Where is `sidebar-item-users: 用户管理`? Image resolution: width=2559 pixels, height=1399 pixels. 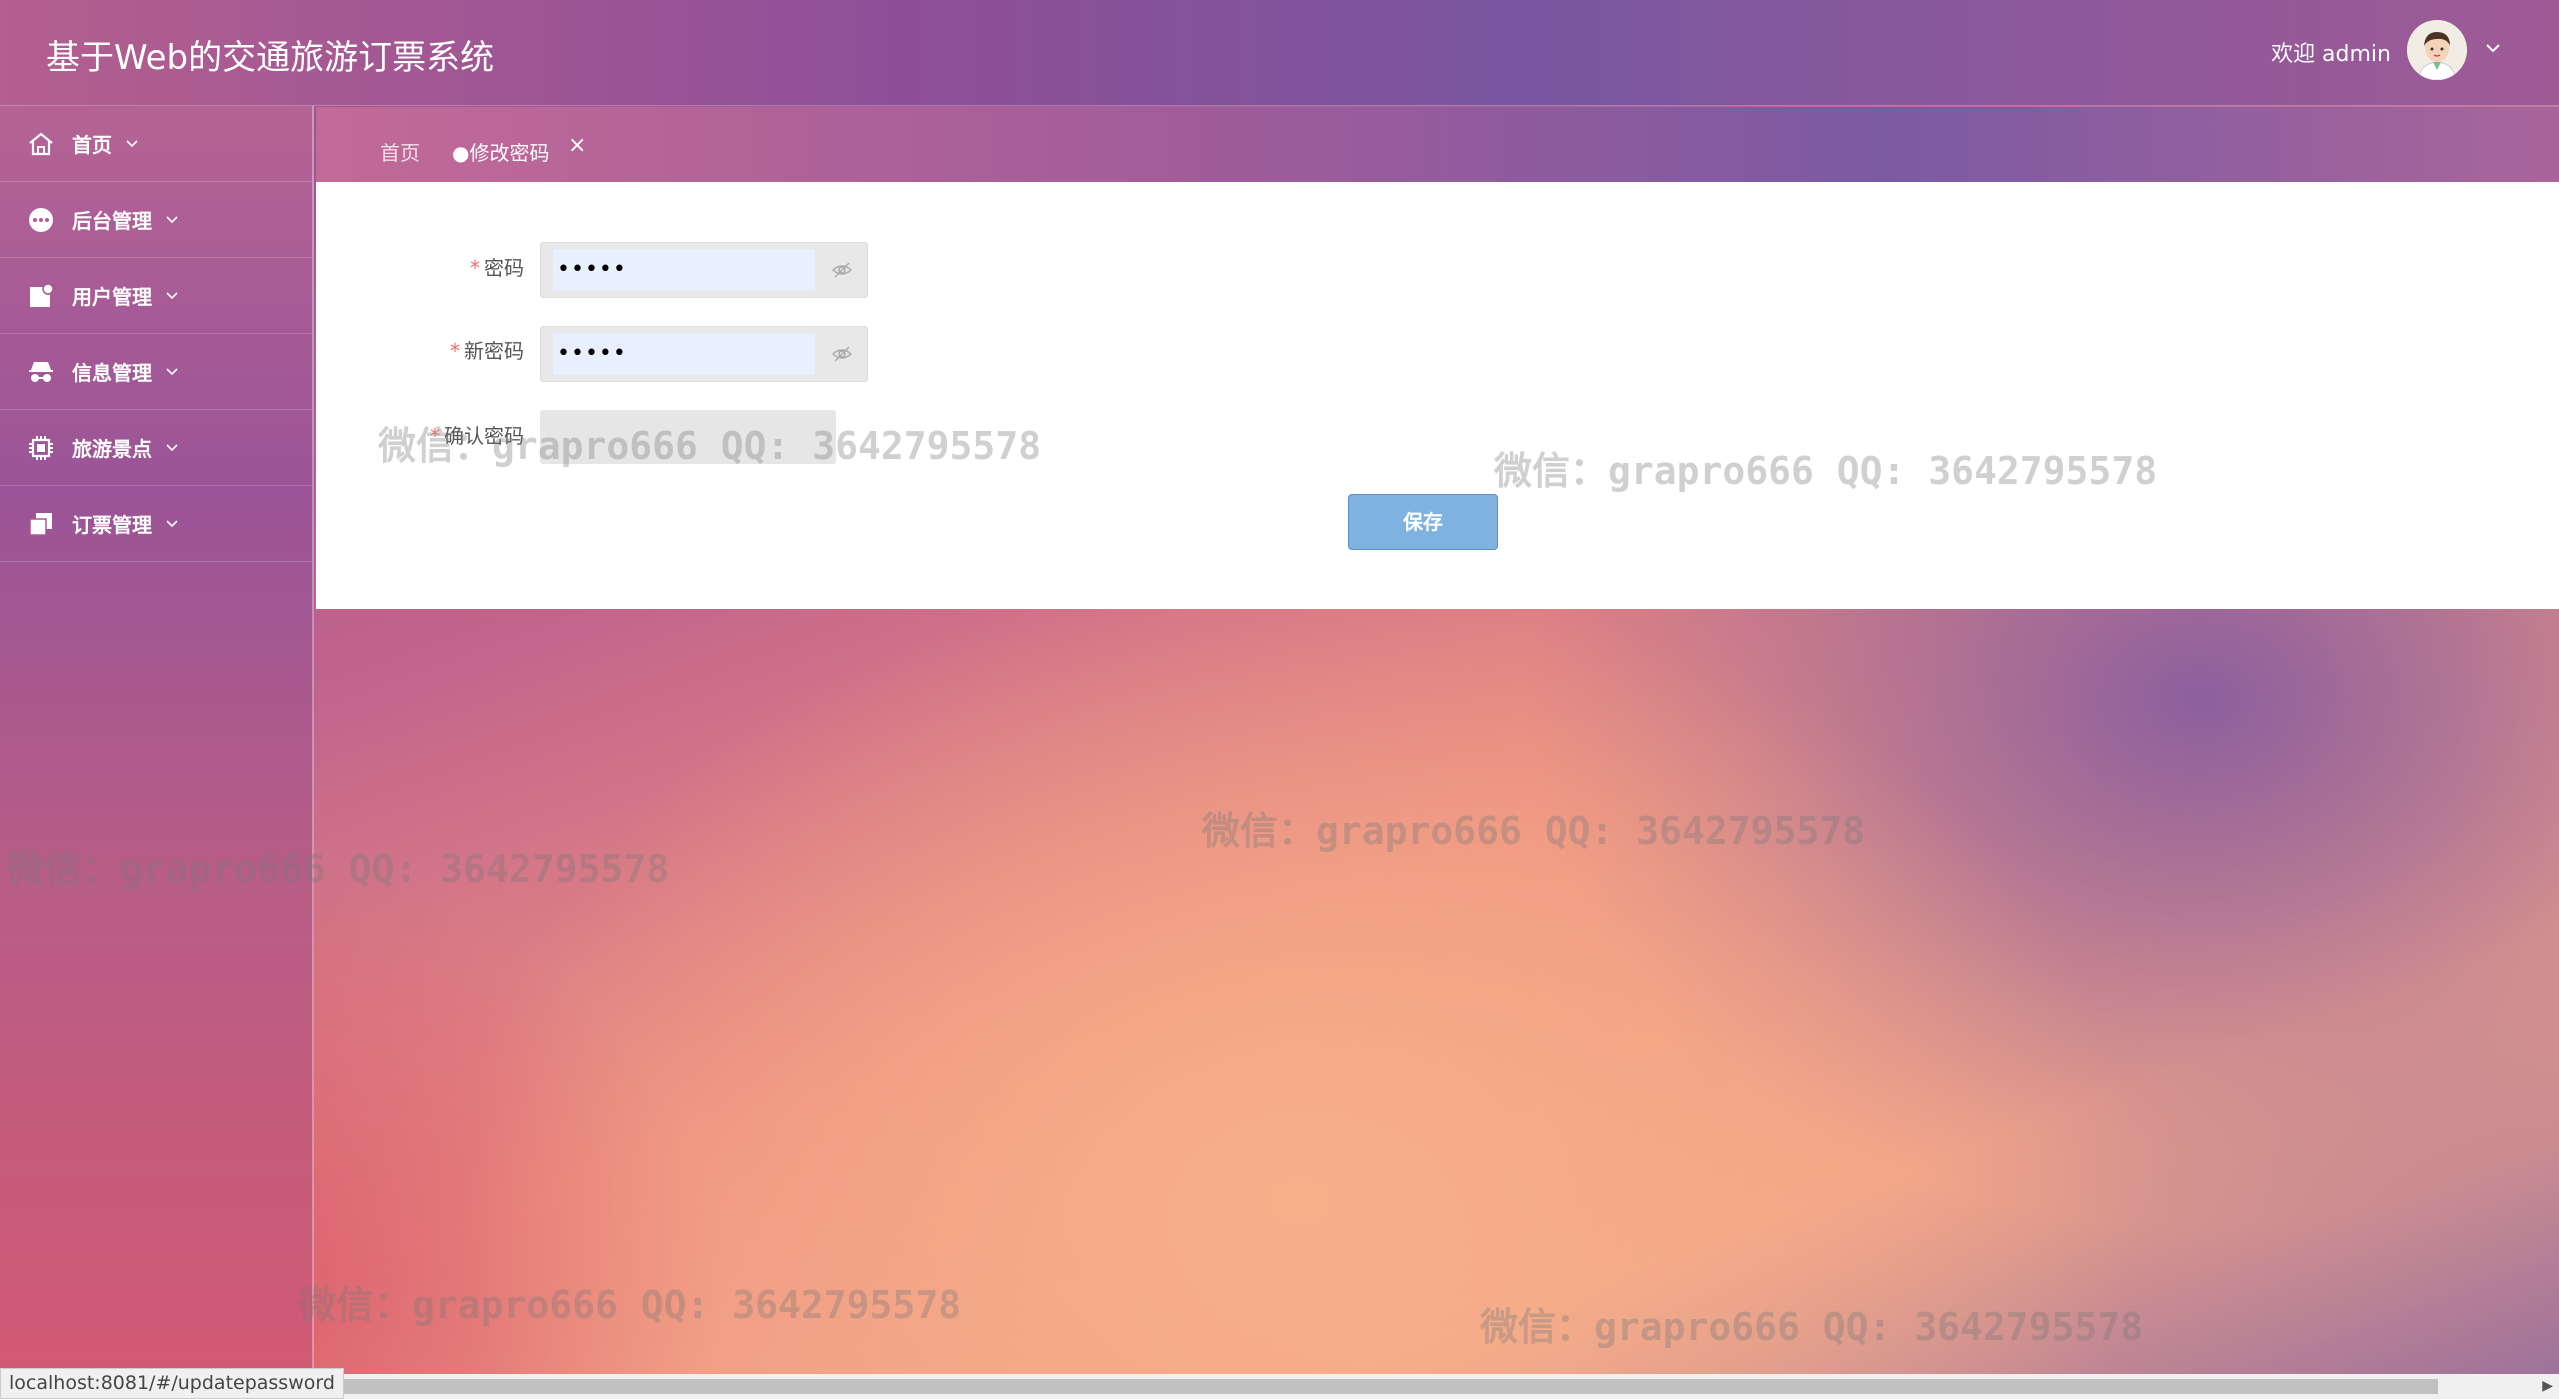 sidebar-item-users: 用户管理 is located at coordinates (156, 296).